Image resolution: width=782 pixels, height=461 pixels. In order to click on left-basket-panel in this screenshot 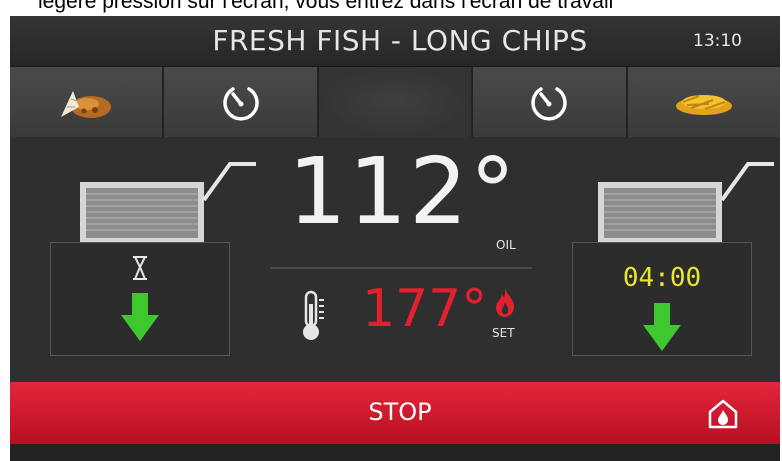, I will do `click(140, 299)`.